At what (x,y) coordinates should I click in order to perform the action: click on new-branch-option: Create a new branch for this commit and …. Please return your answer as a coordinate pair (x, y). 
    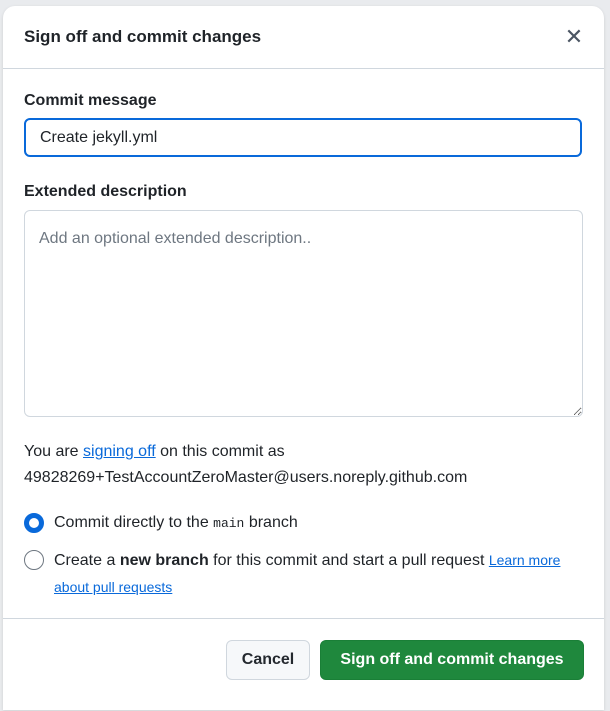
    Looking at the image, I should click on (304, 575).